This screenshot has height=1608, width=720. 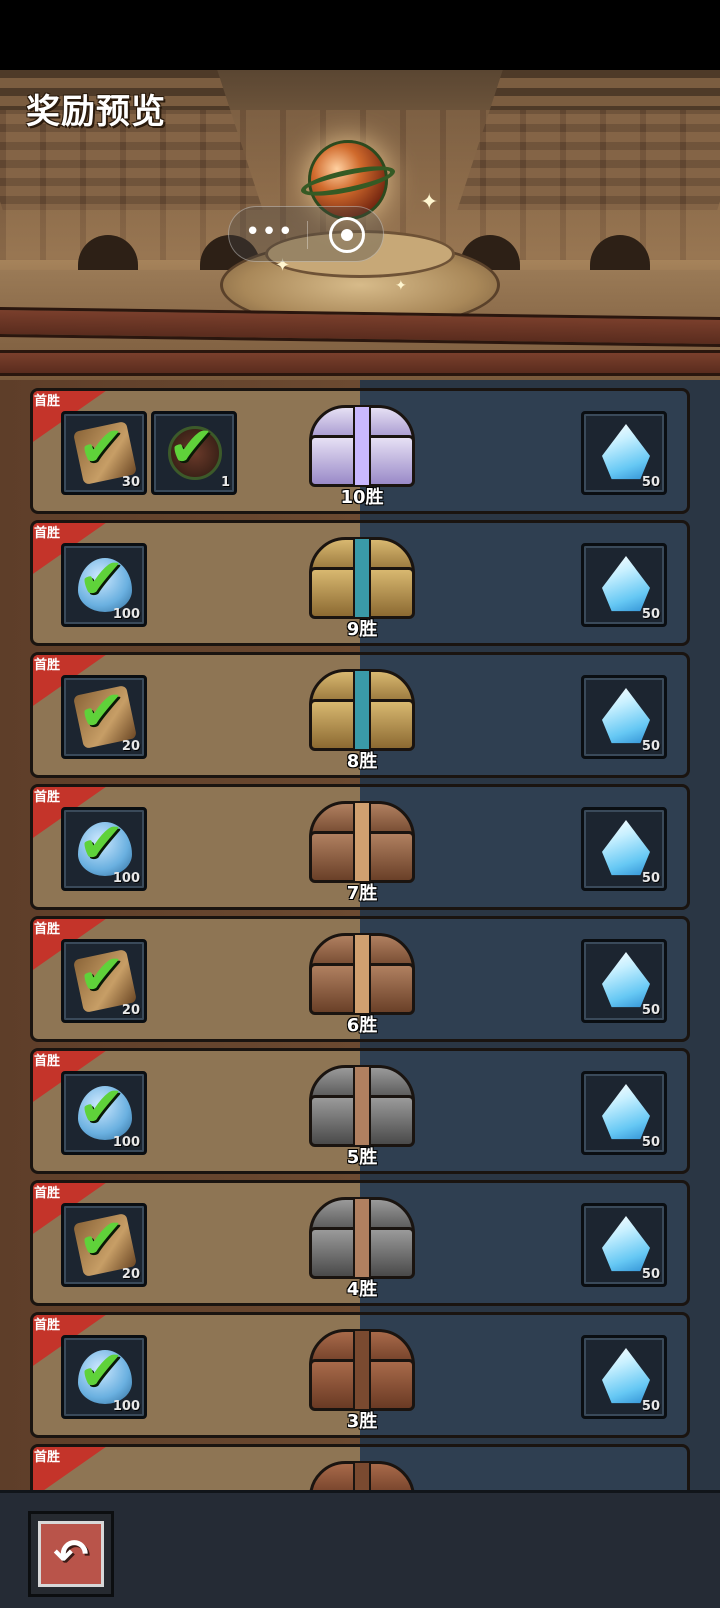 I want to click on reward-row: 首胜 ✔ 20 8胜 50, so click(x=360, y=715).